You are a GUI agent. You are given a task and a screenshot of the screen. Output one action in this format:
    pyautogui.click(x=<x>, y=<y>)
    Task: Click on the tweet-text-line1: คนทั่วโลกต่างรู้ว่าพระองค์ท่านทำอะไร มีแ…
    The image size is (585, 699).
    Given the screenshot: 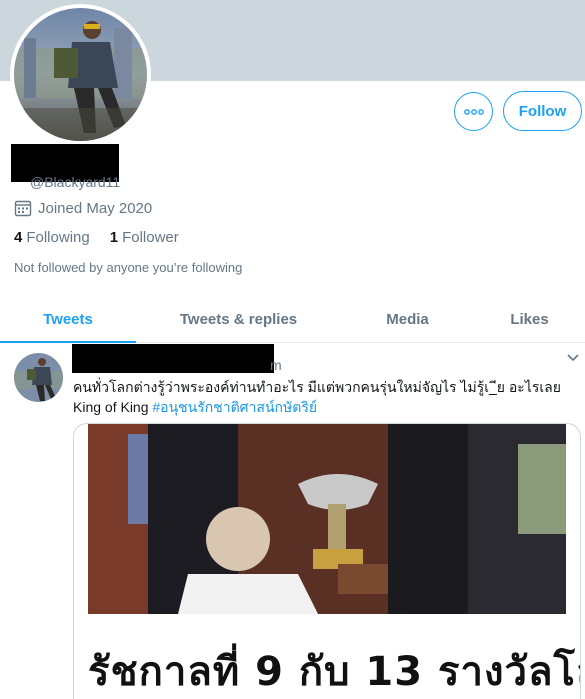 What is the action you would take?
    pyautogui.click(x=317, y=387)
    